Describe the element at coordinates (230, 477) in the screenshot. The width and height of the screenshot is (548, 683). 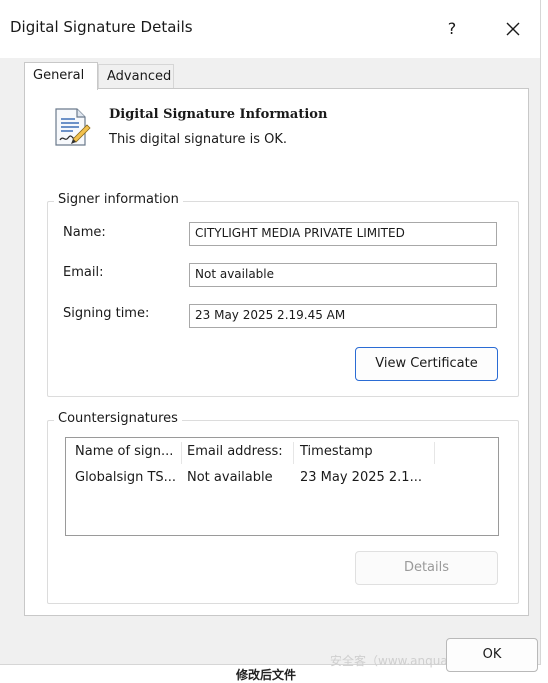
I see `cell-email: Not available` at that location.